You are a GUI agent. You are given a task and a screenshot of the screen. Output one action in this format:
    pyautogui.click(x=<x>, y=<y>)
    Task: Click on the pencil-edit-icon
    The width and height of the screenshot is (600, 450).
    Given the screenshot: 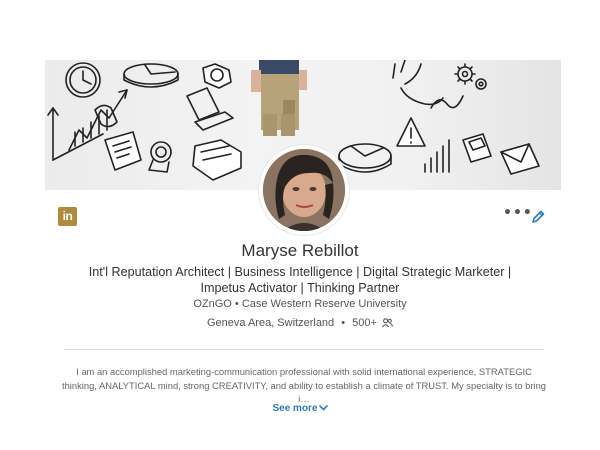 What is the action you would take?
    pyautogui.click(x=538, y=217)
    